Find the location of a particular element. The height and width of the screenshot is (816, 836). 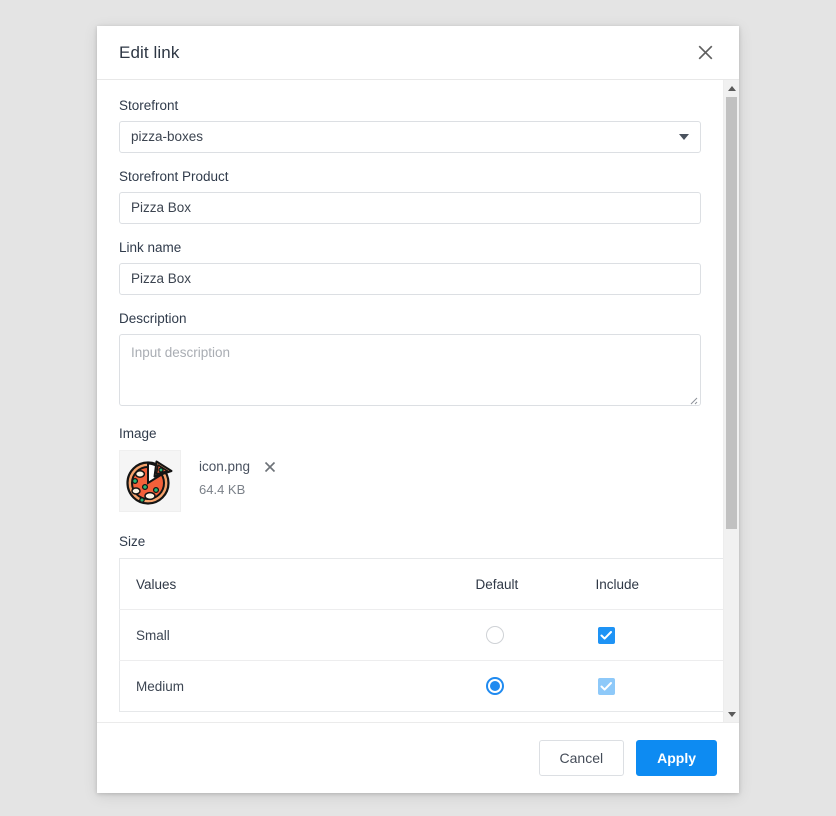

include-checkbox-small is located at coordinates (606, 635).